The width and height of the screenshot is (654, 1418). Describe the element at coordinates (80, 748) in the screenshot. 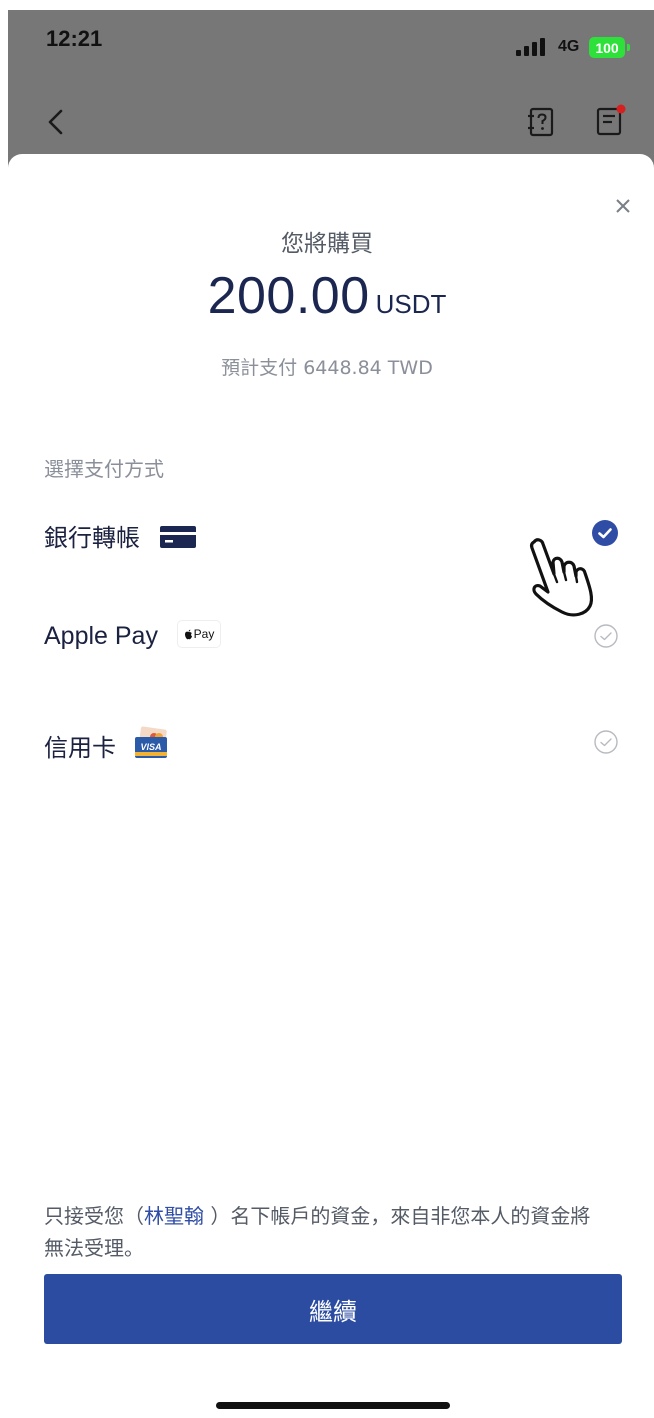

I see `payment-option-label: 信用卡` at that location.